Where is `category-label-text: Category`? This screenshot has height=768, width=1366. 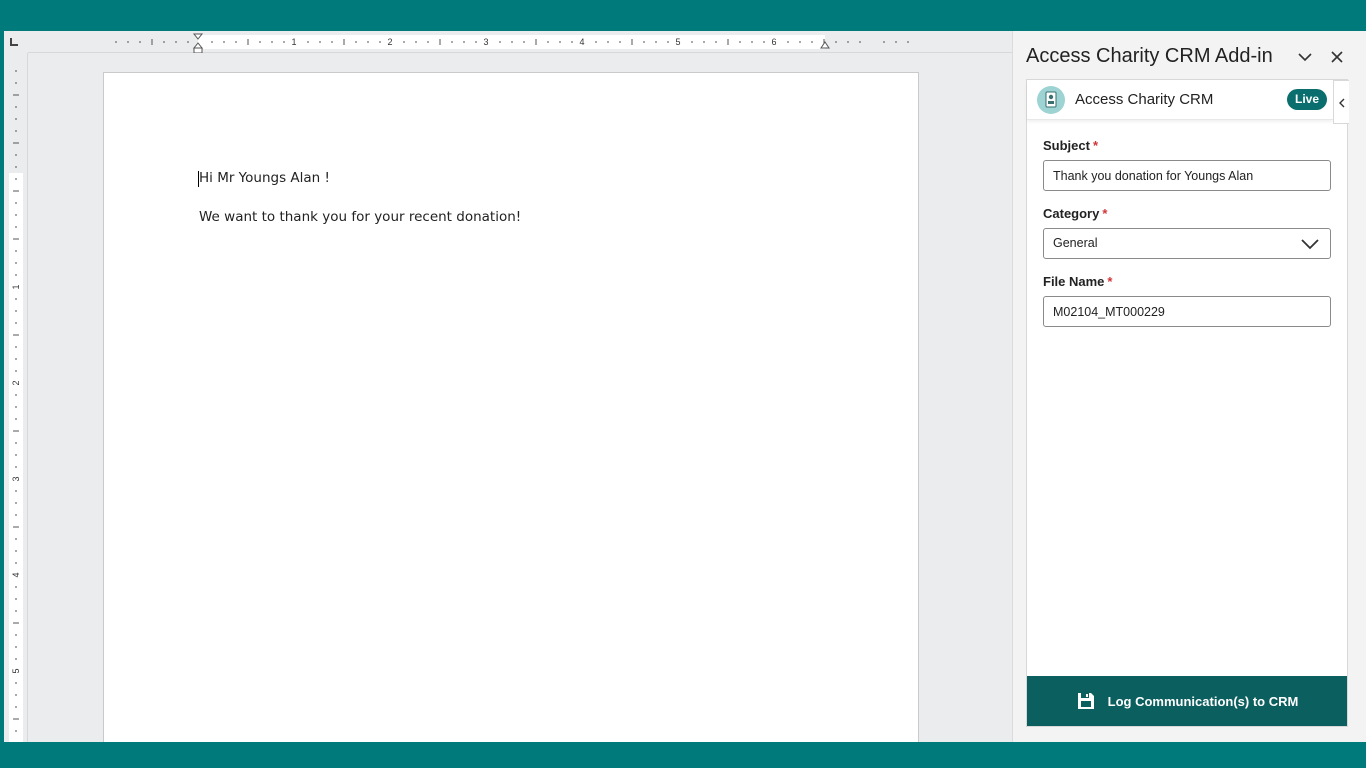
category-label-text: Category is located at coordinates (1071, 213).